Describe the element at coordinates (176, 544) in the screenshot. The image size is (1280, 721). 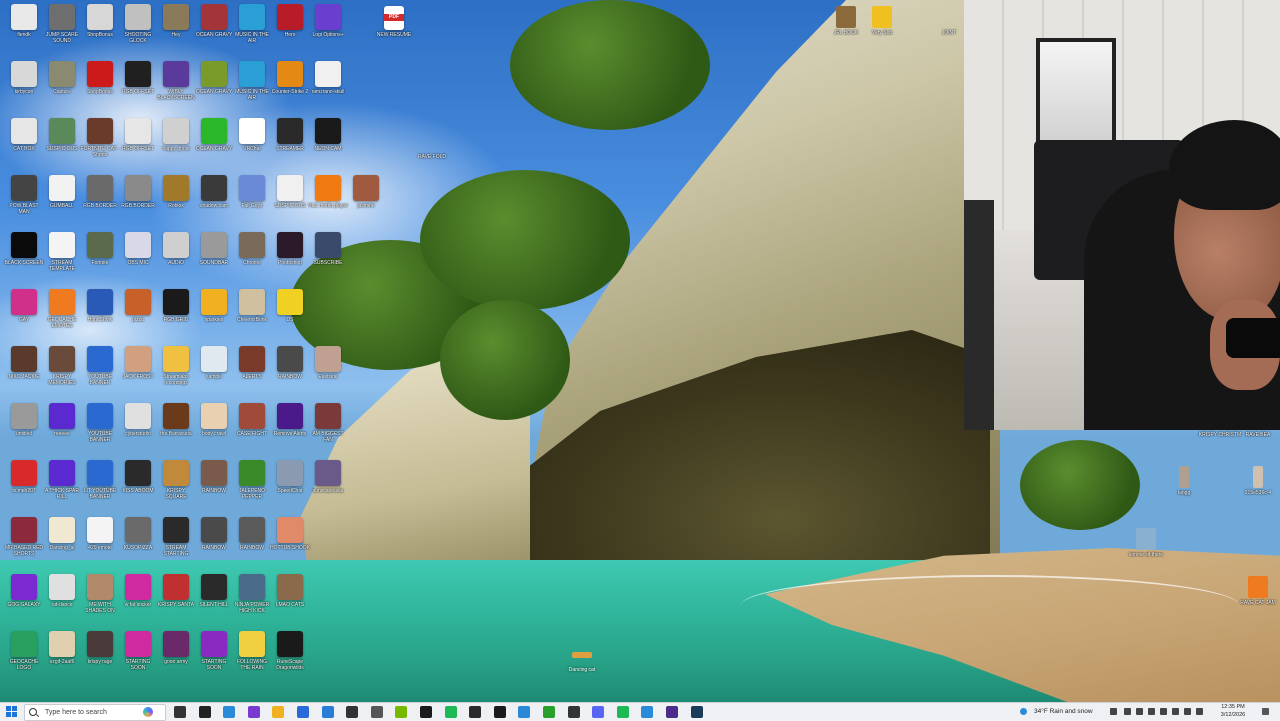
I see `desktop-icon: STREAM STARTING` at that location.